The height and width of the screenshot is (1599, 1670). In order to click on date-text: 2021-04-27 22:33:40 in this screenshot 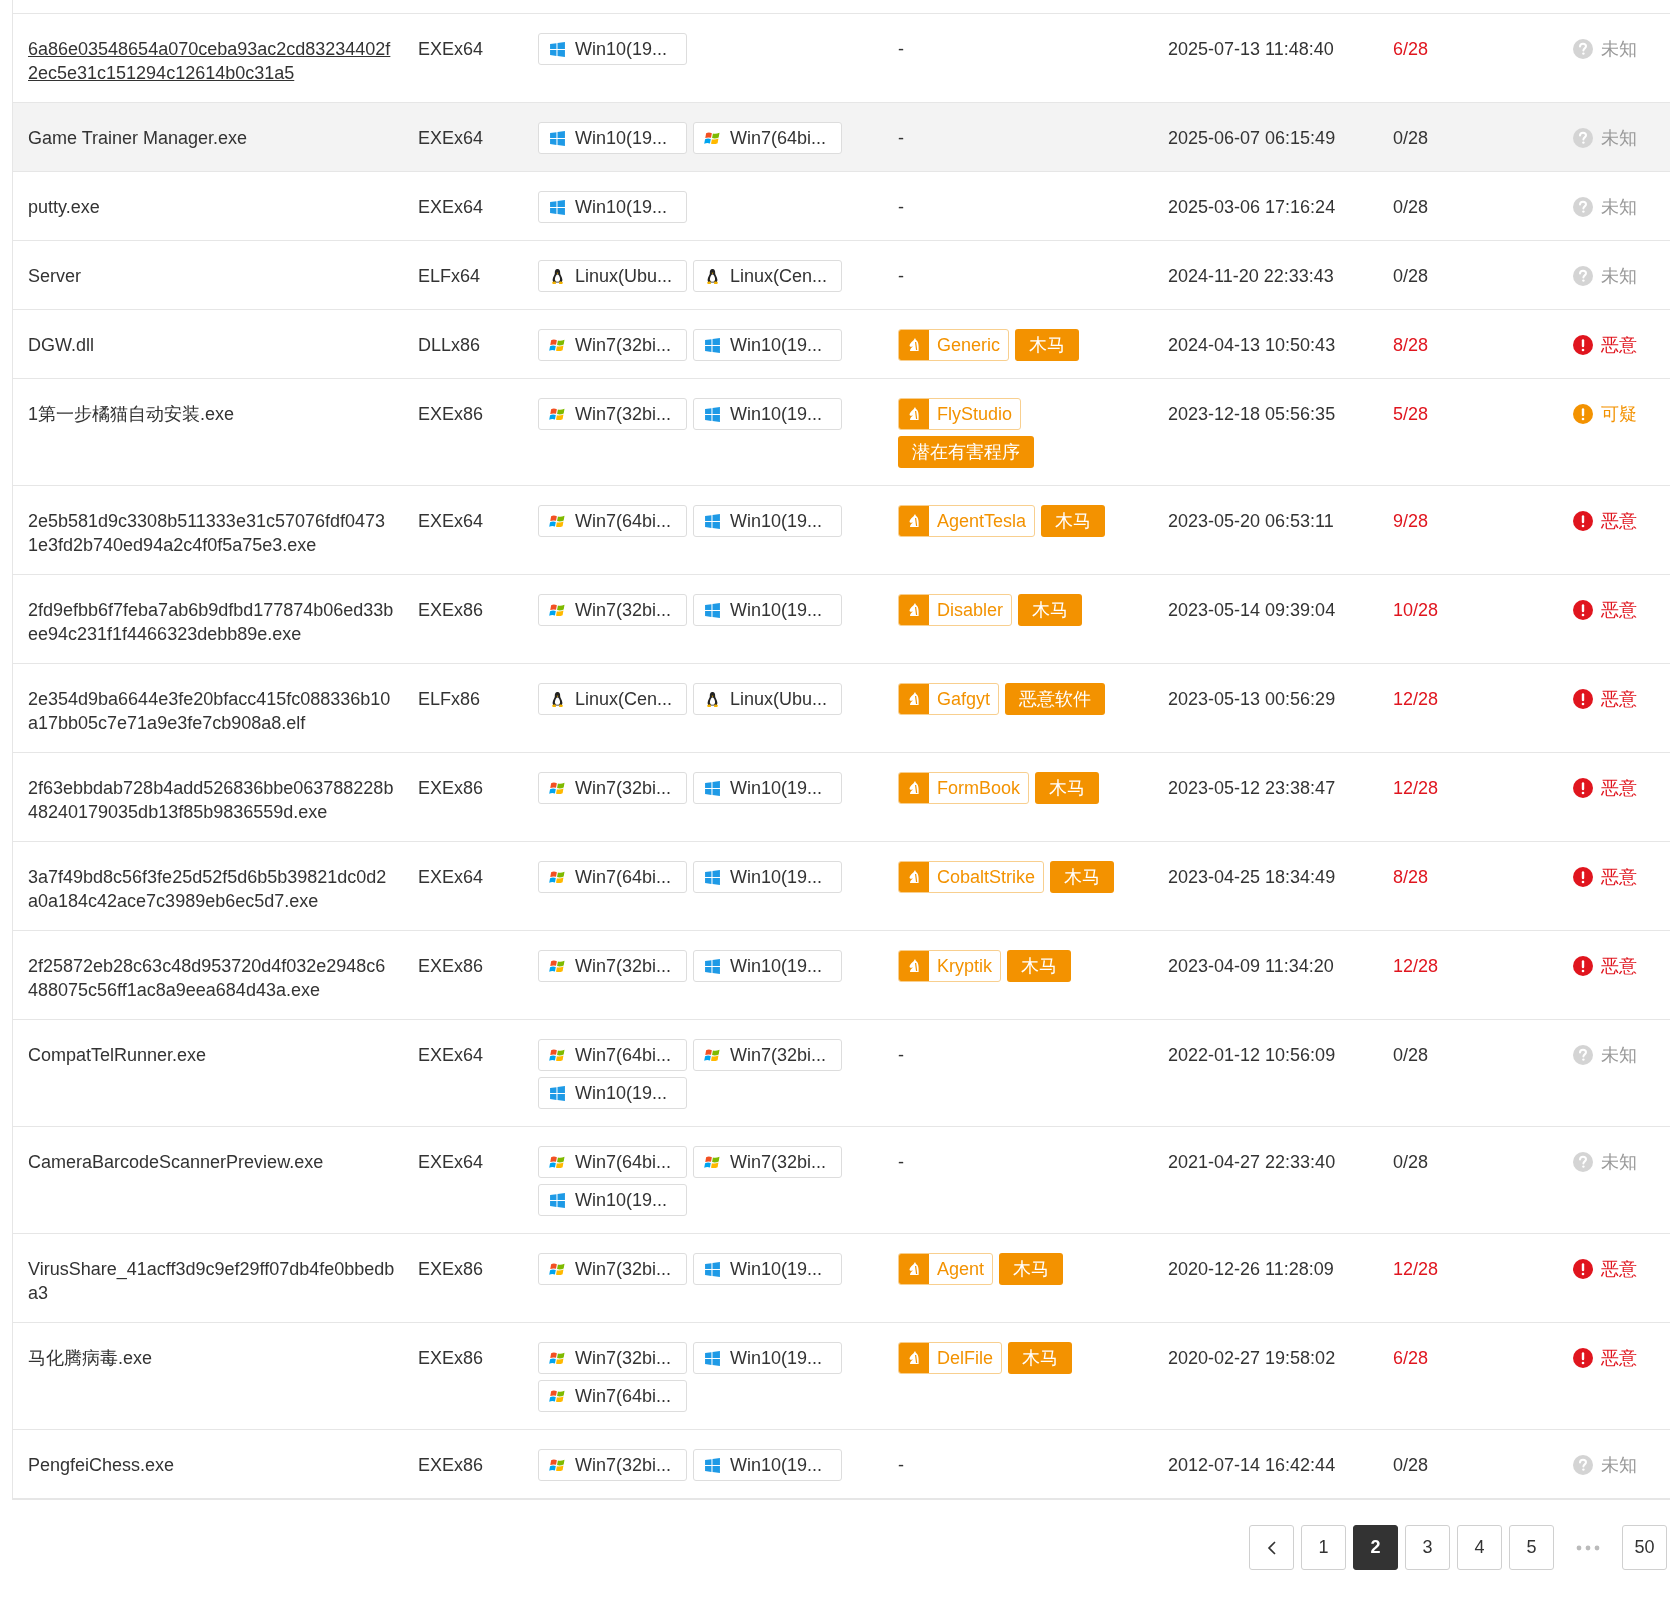, I will do `click(1252, 1162)`.